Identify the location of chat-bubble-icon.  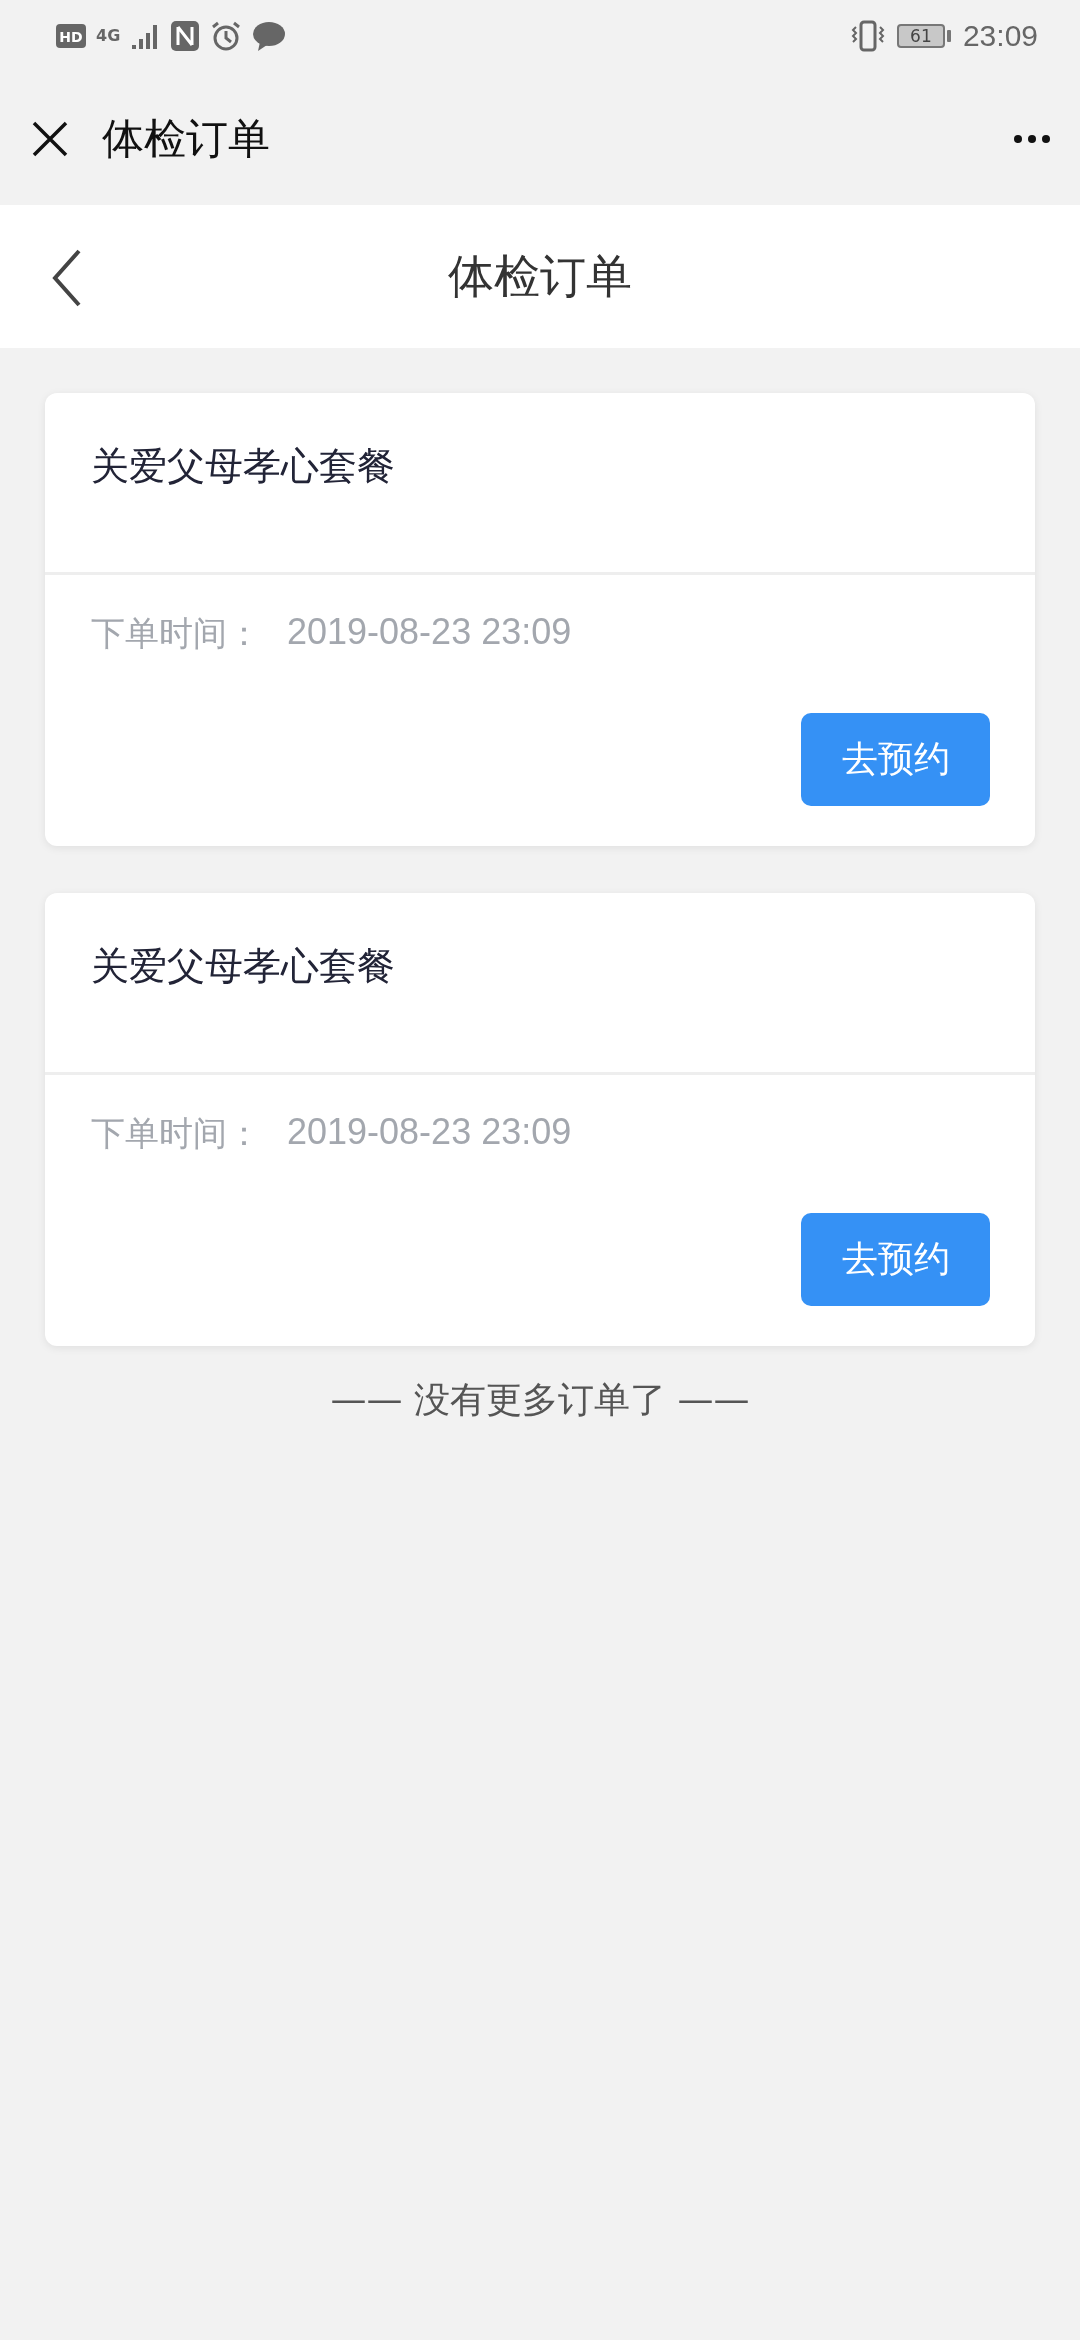
(269, 36).